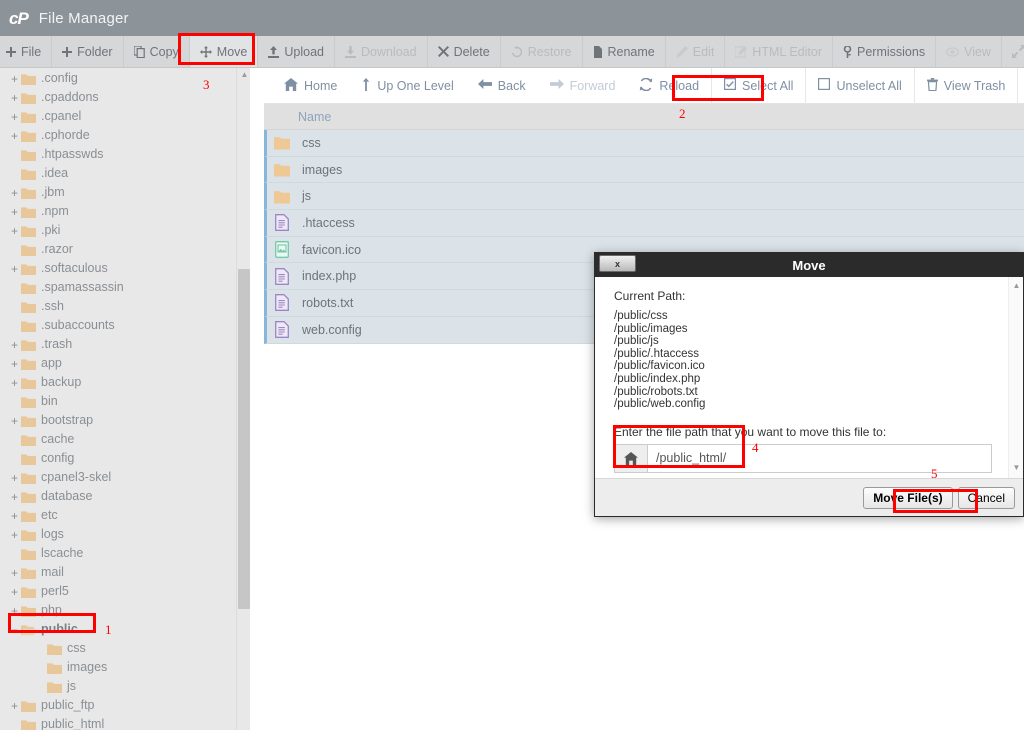 The width and height of the screenshot is (1024, 730). What do you see at coordinates (125, 211) in the screenshot?
I see `tree-node-dot-npm: + .npm` at bounding box center [125, 211].